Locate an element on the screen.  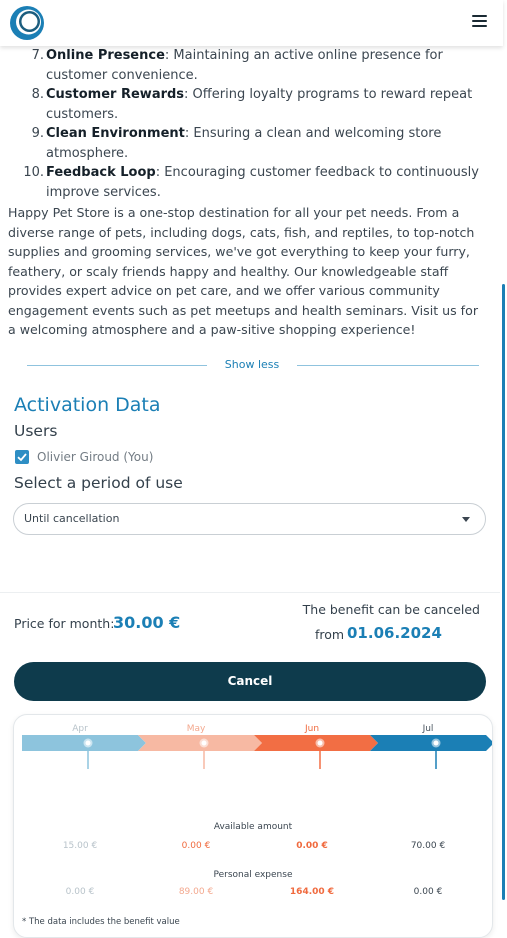
show-less-divider: Show less is located at coordinates (253, 366).